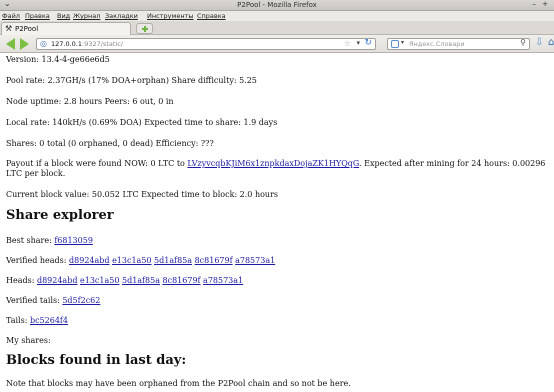 This screenshot has width=554, height=392. What do you see at coordinates (28, 340) in the screenshot?
I see `my-shares-text: My shares:` at bounding box center [28, 340].